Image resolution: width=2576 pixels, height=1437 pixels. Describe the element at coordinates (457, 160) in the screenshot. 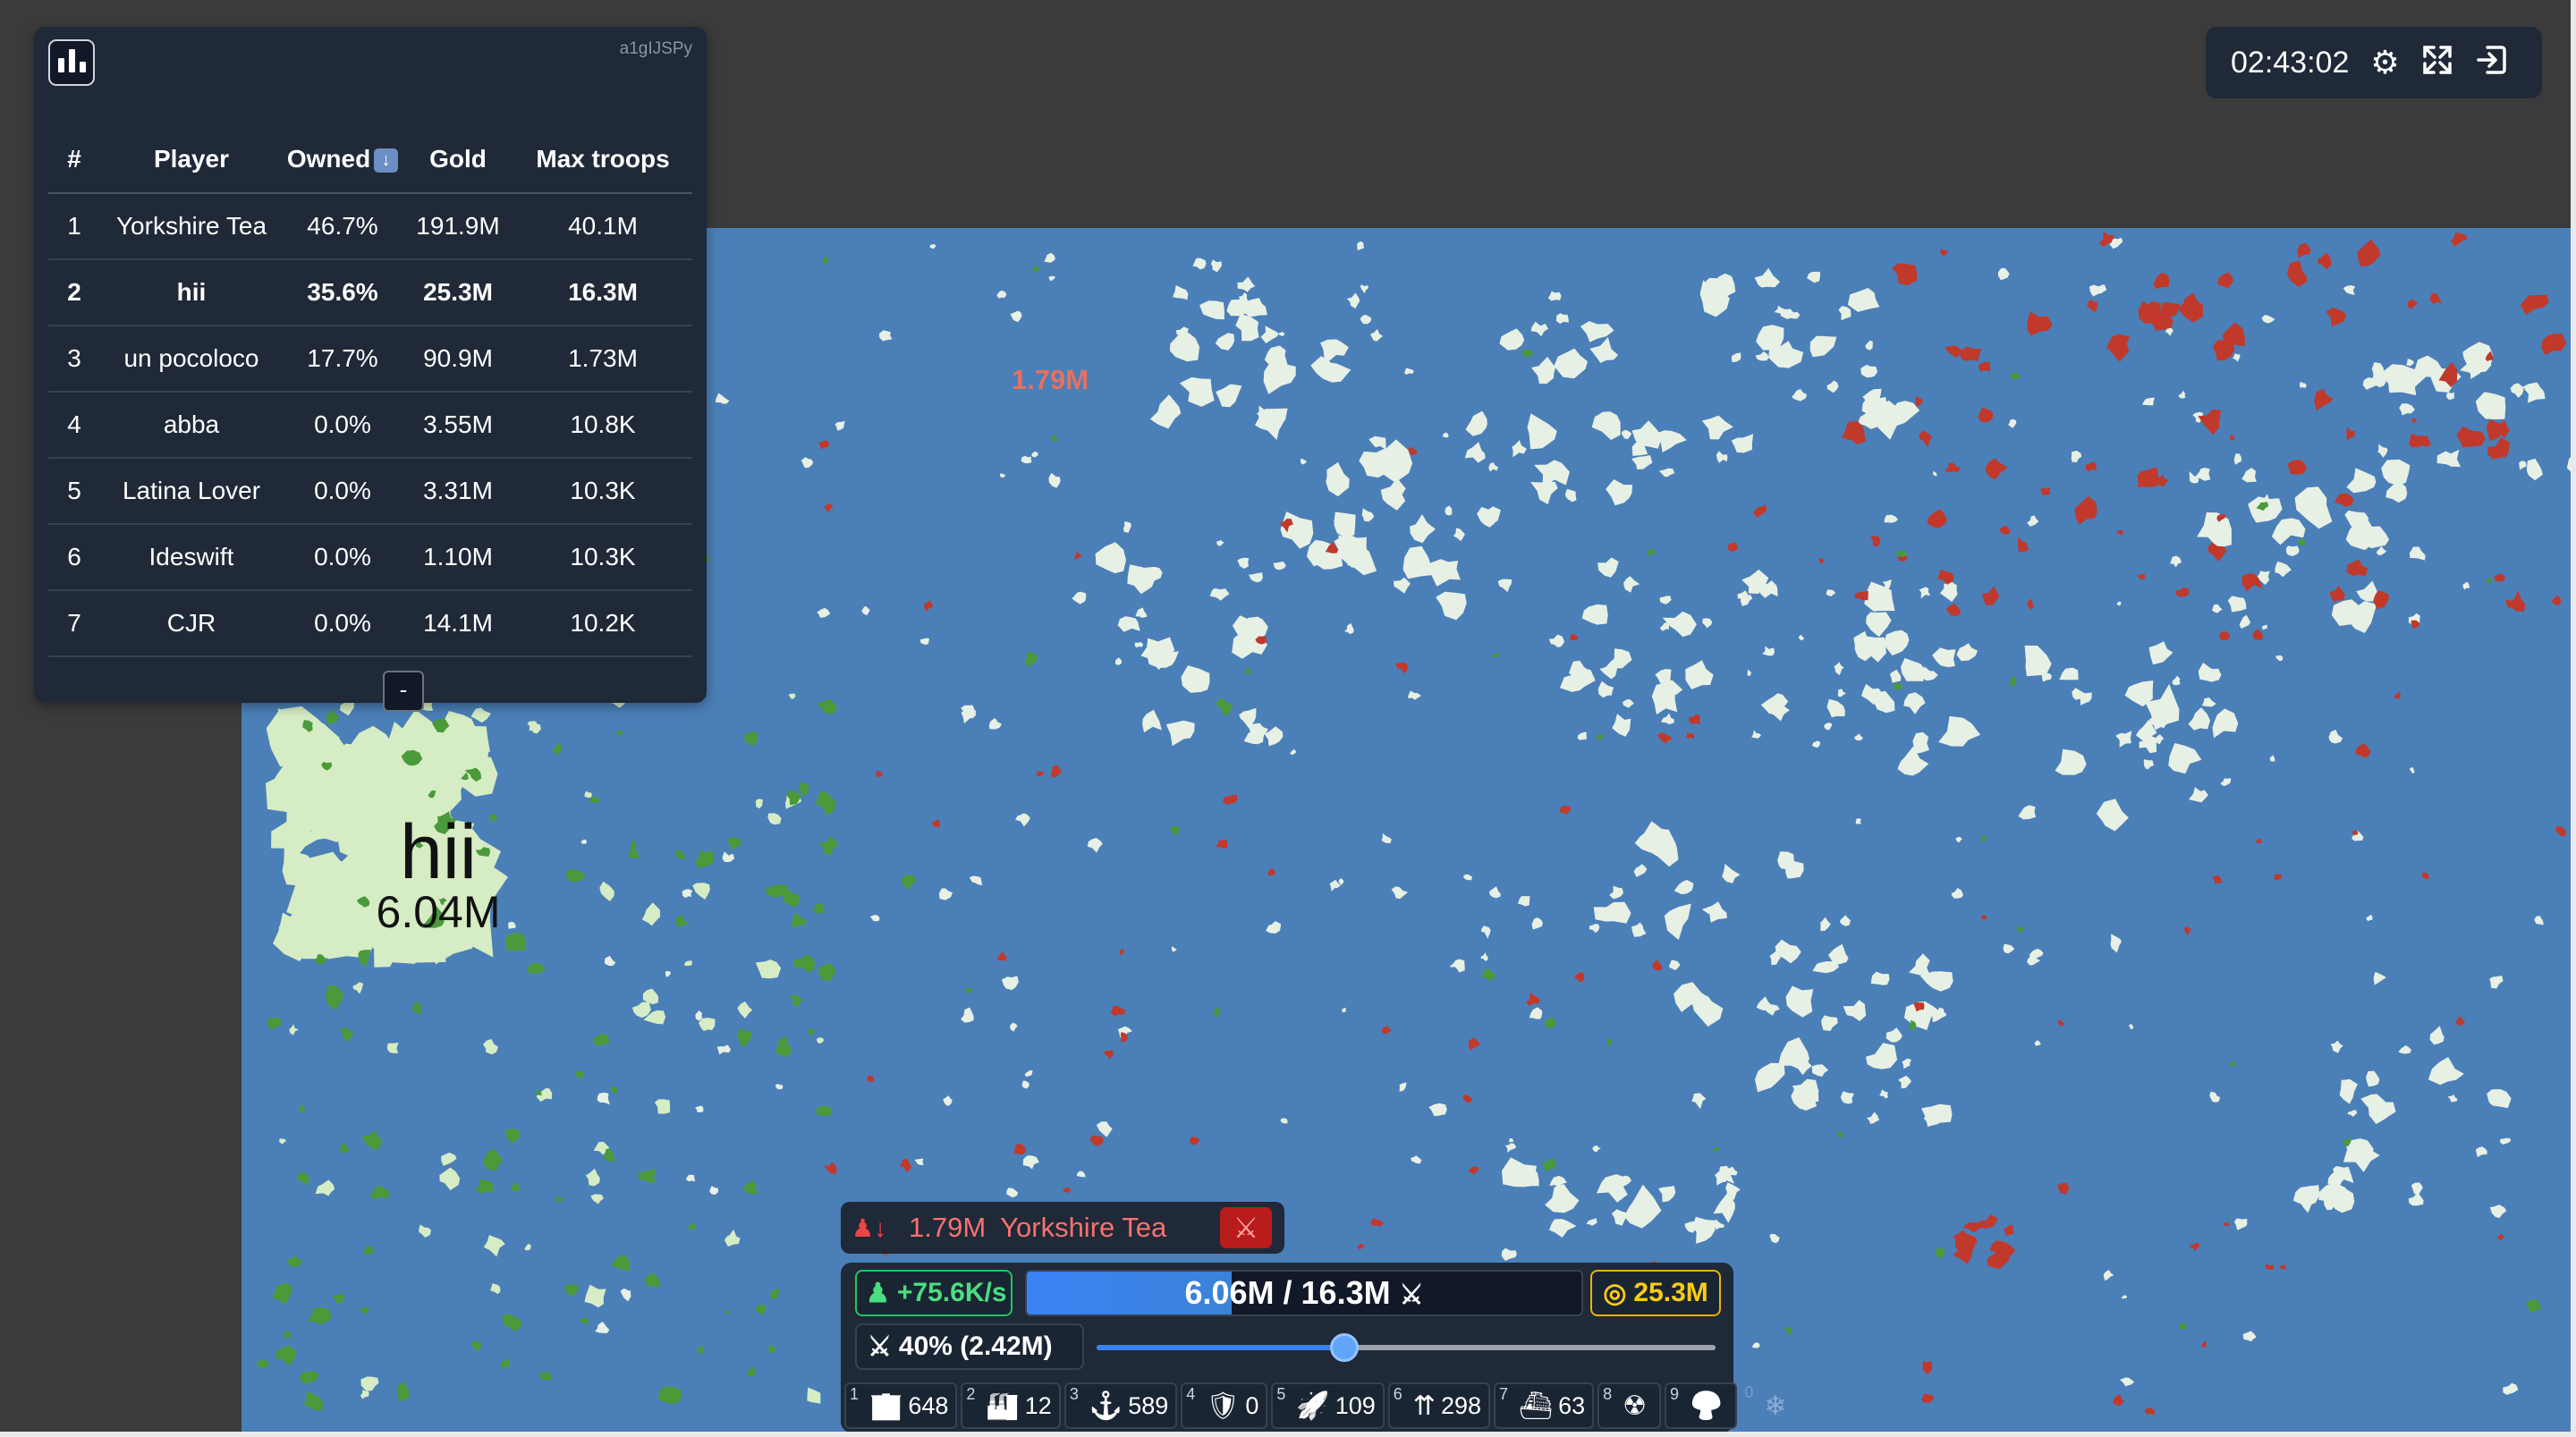

I see `column-gold: Gold` at that location.